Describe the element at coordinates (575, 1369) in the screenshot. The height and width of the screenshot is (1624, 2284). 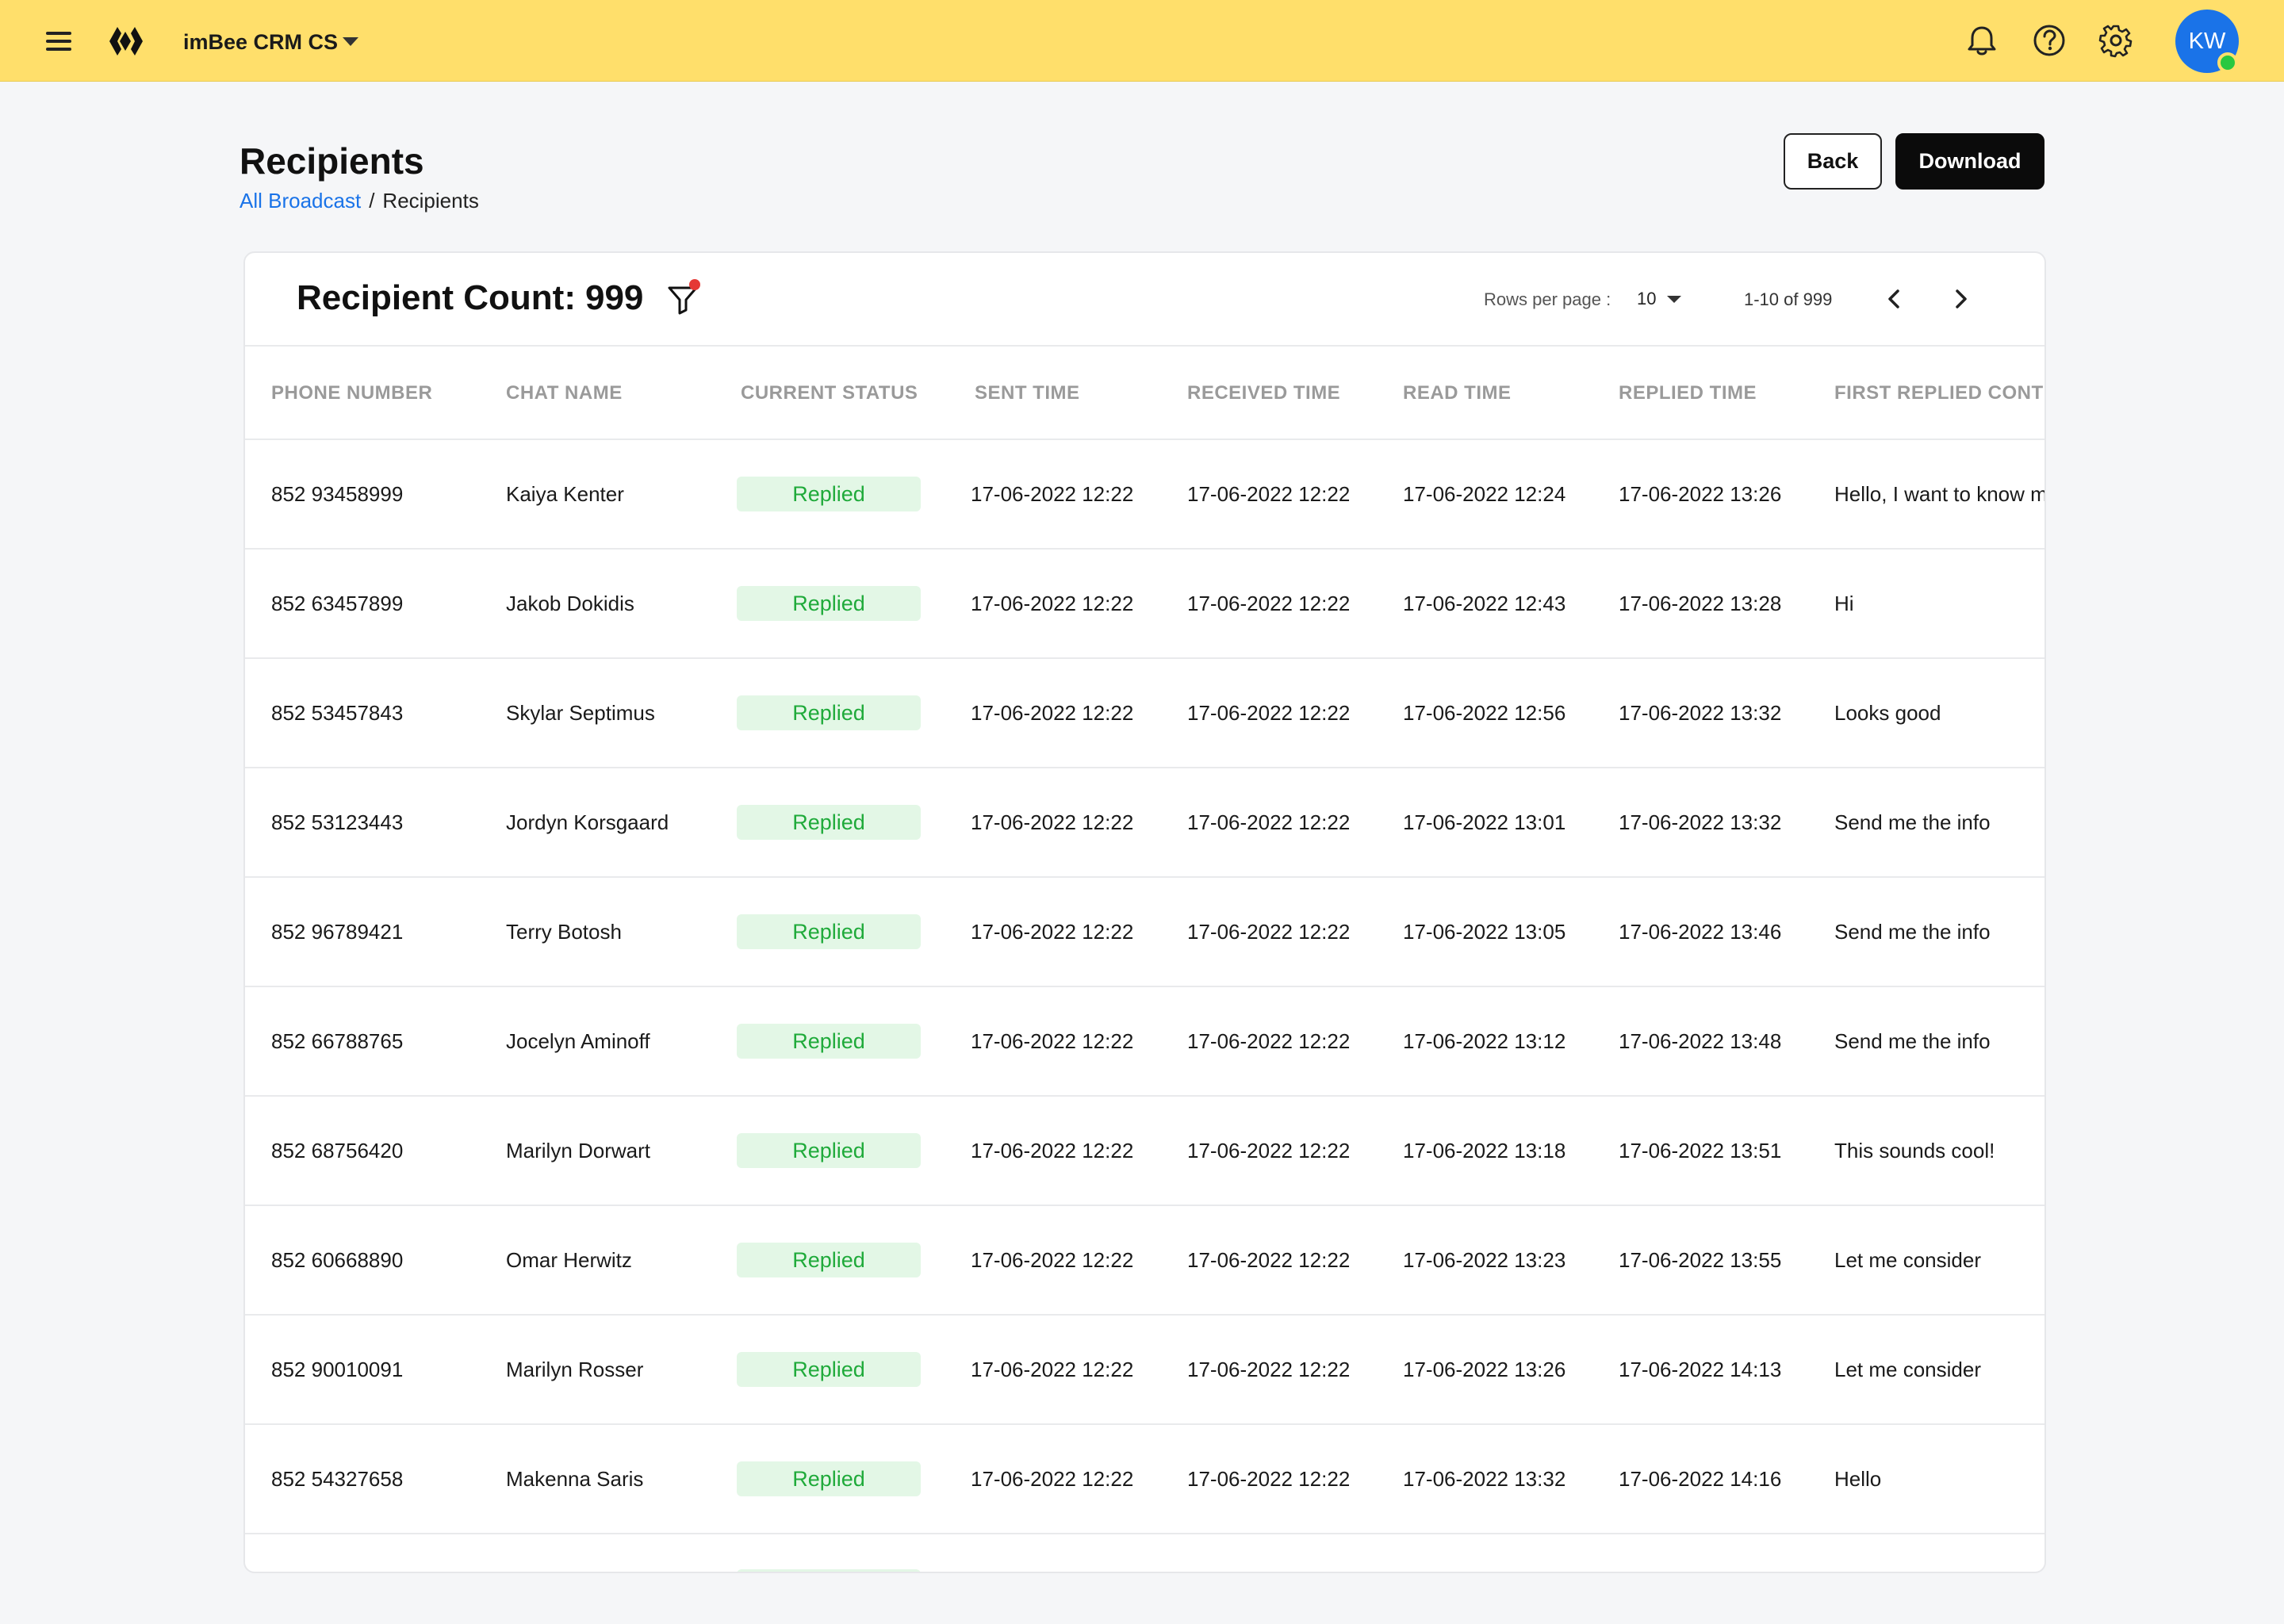
I see `cell-chat-name: Marilyn Rosser` at that location.